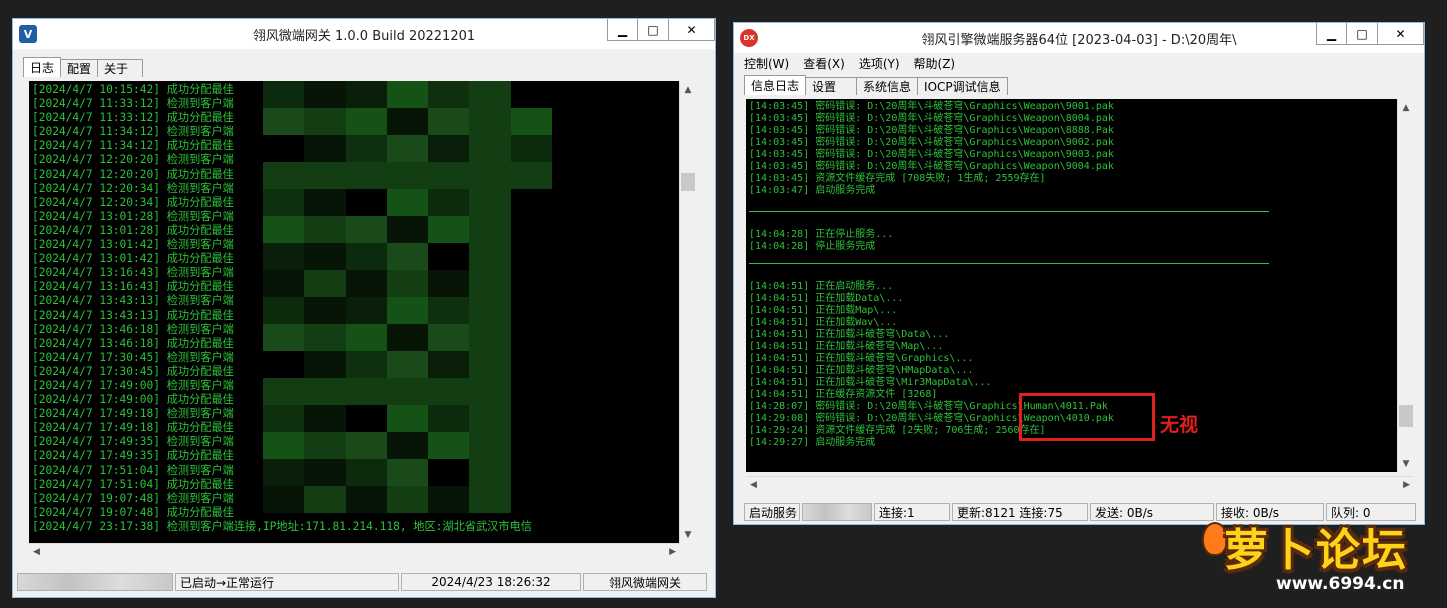 The image size is (1447, 608). Describe the element at coordinates (645, 582) in the screenshot. I see `status-app-name: 翎风微端网关` at that location.